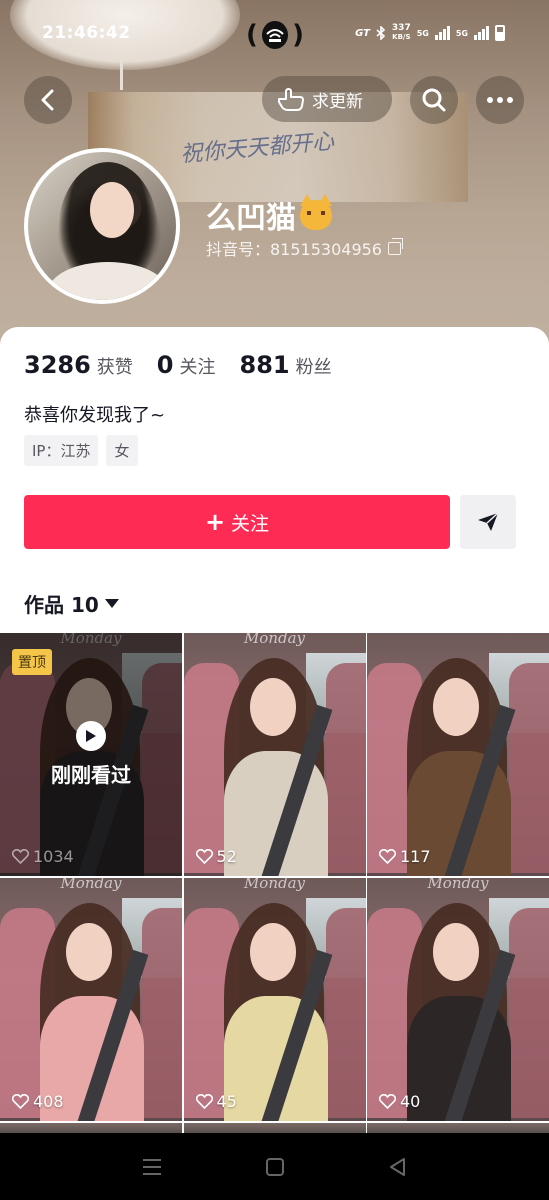 This screenshot has width=549, height=1200. What do you see at coordinates (57, 365) in the screenshot?
I see `stat-likes-num: 3286` at bounding box center [57, 365].